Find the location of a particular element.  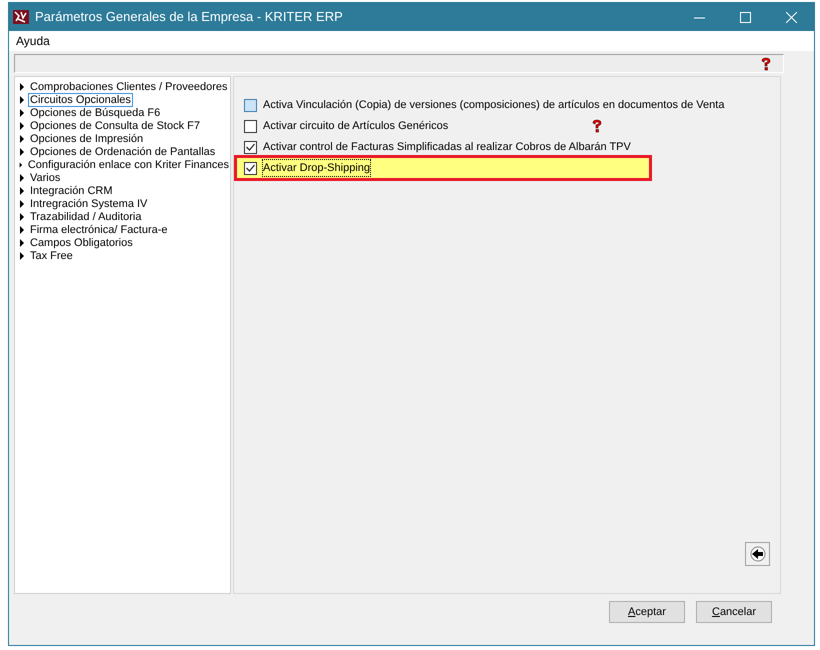

option-label: Activar circuito de Artículos Genéricos is located at coordinates (355, 126).